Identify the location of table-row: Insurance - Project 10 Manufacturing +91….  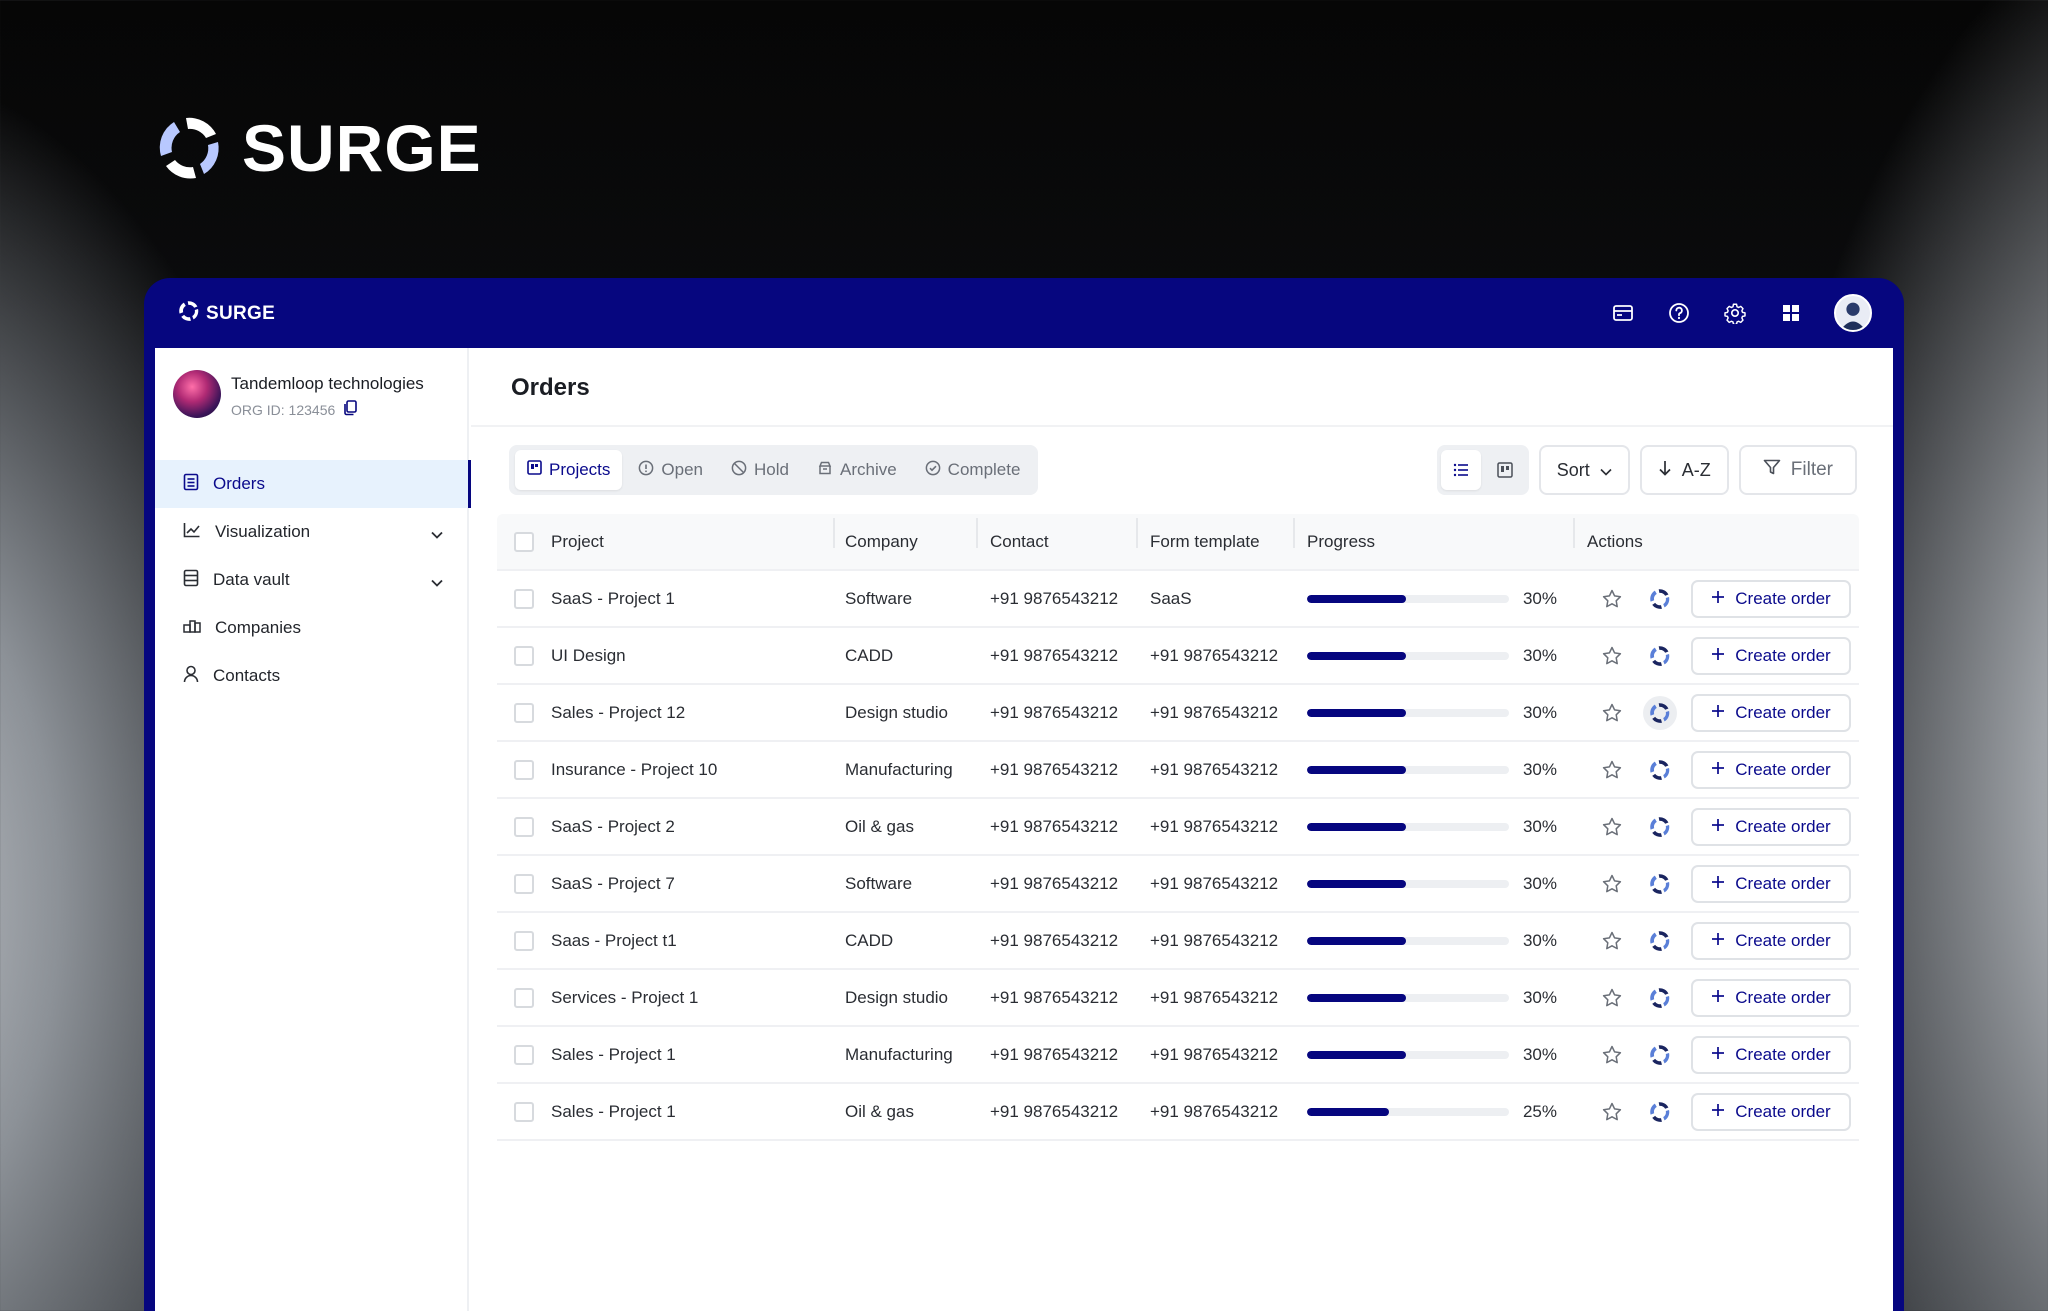
(1178, 770).